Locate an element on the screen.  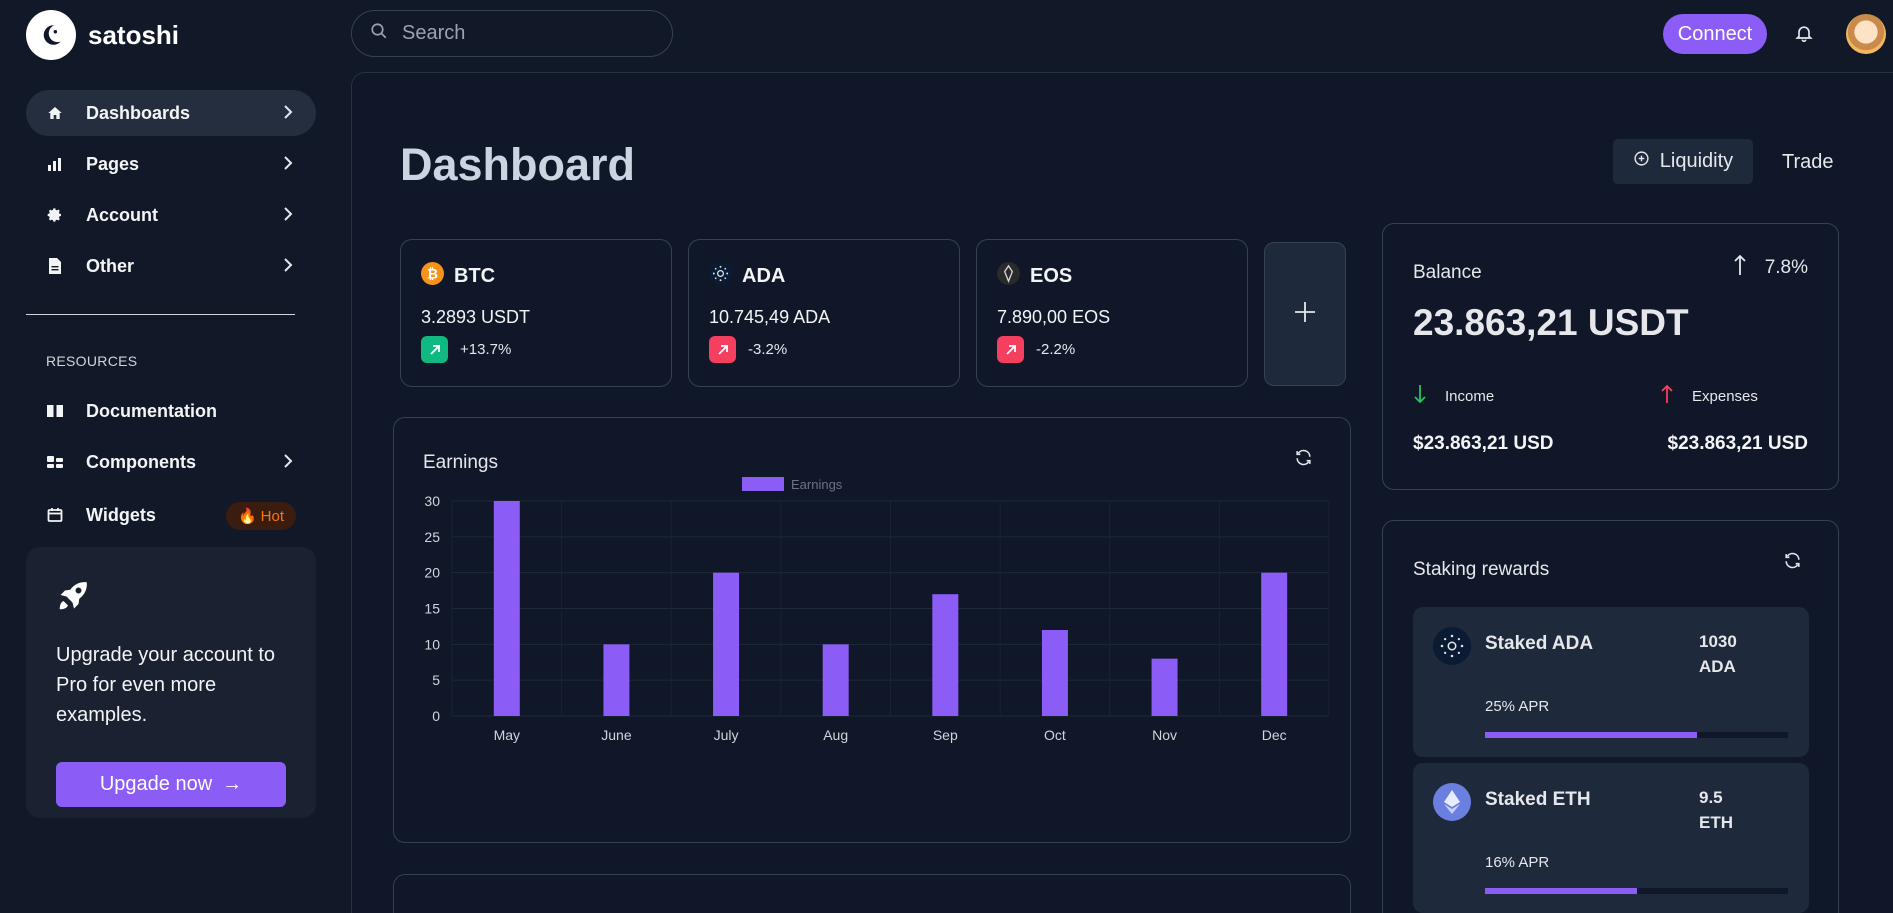
income-label: Income is located at coordinates (1470, 396).